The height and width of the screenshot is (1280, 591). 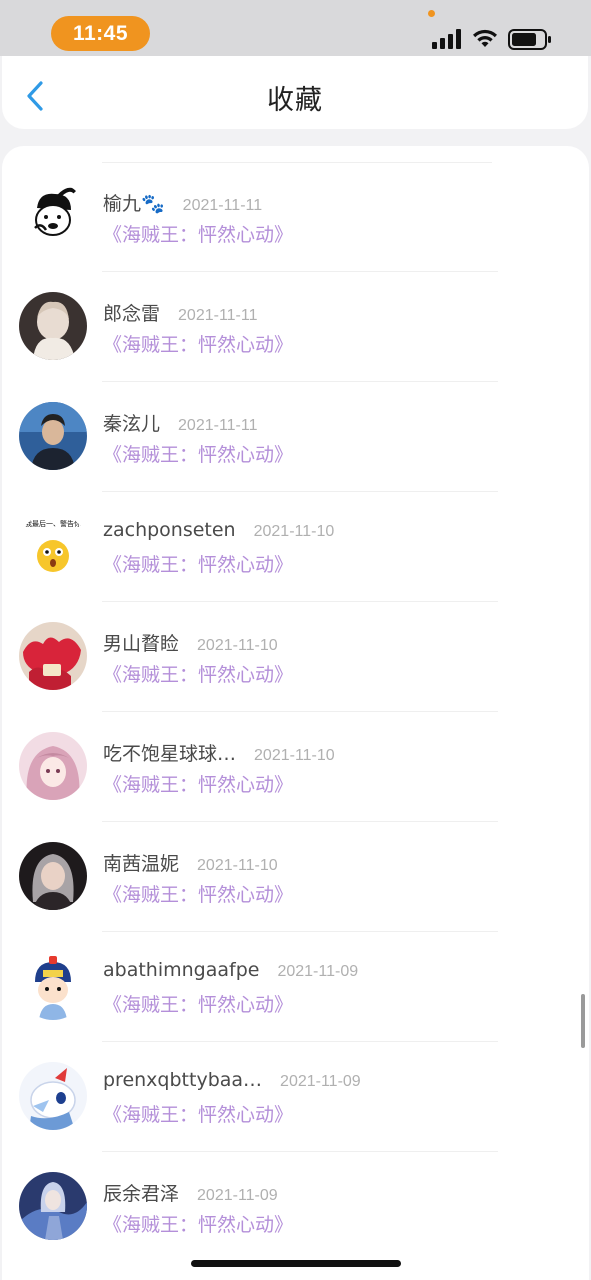 What do you see at coordinates (134, 204) in the screenshot?
I see `user-name: 榆九🐾` at bounding box center [134, 204].